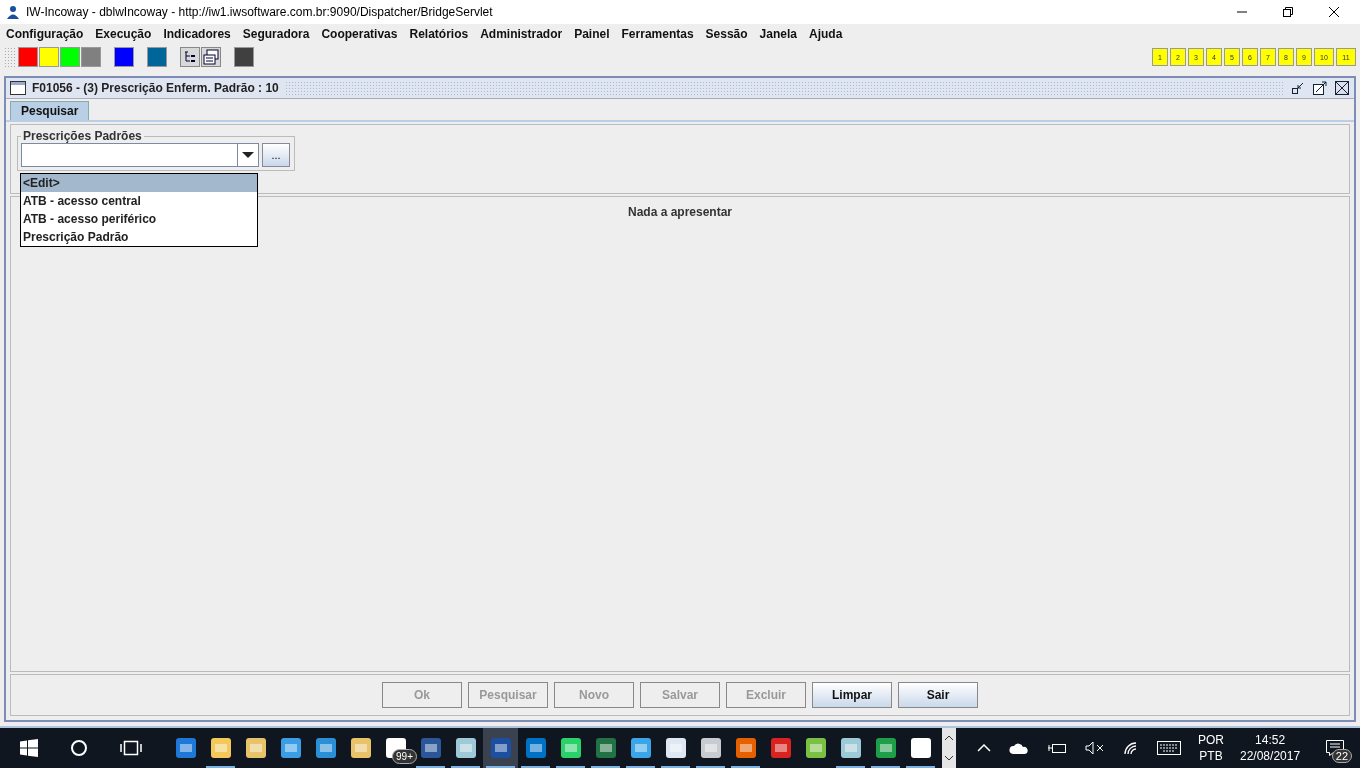 This screenshot has width=1360, height=768. What do you see at coordinates (13, 12) in the screenshot?
I see `app-logo-icon` at bounding box center [13, 12].